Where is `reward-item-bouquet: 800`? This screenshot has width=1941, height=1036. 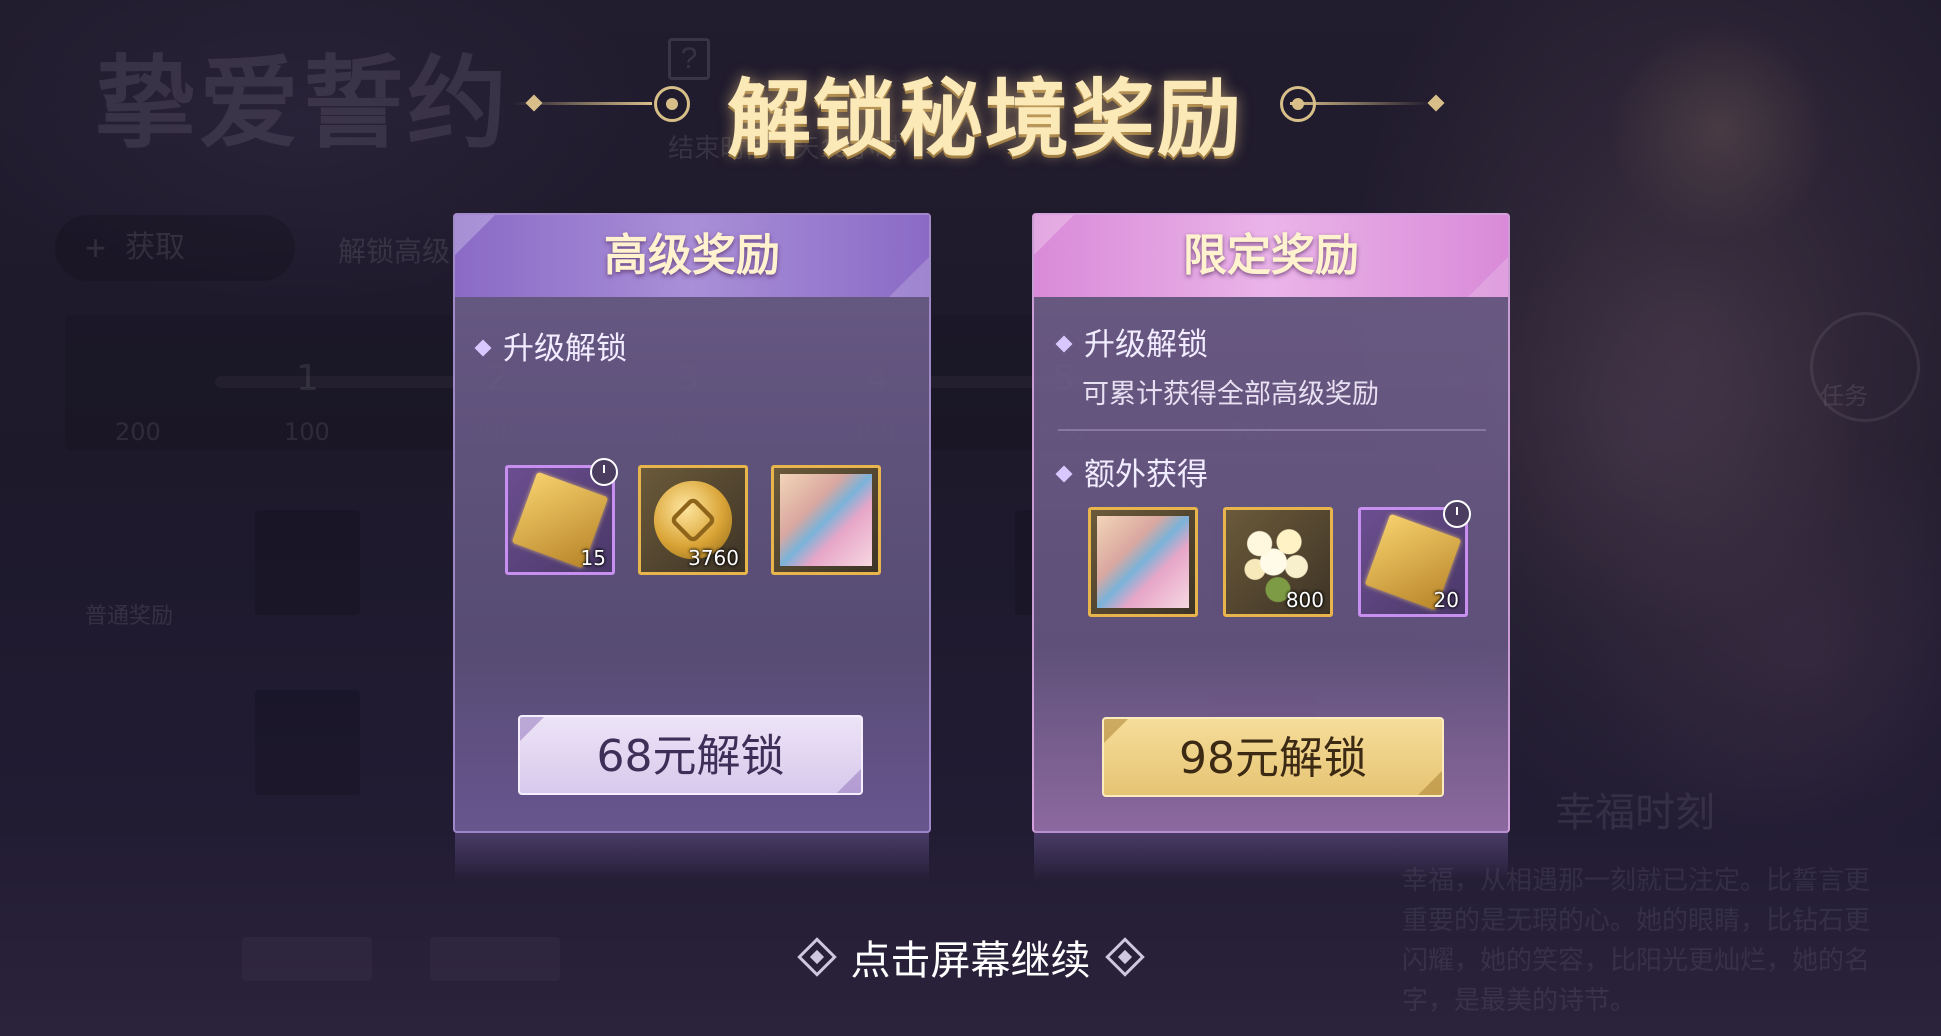 reward-item-bouquet: 800 is located at coordinates (1278, 562).